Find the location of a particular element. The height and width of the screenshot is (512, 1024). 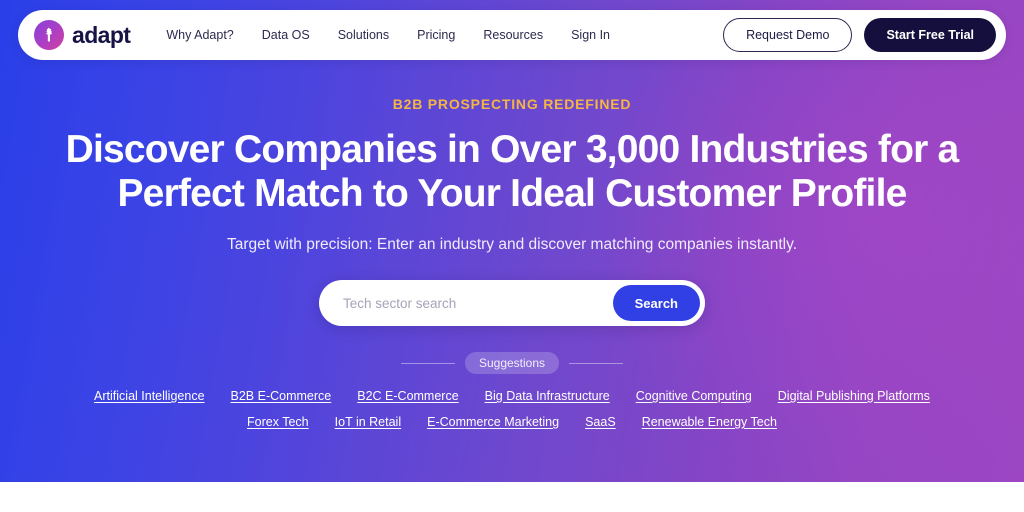

nav-actions: Request Demo Start Free Trial is located at coordinates (859, 35).